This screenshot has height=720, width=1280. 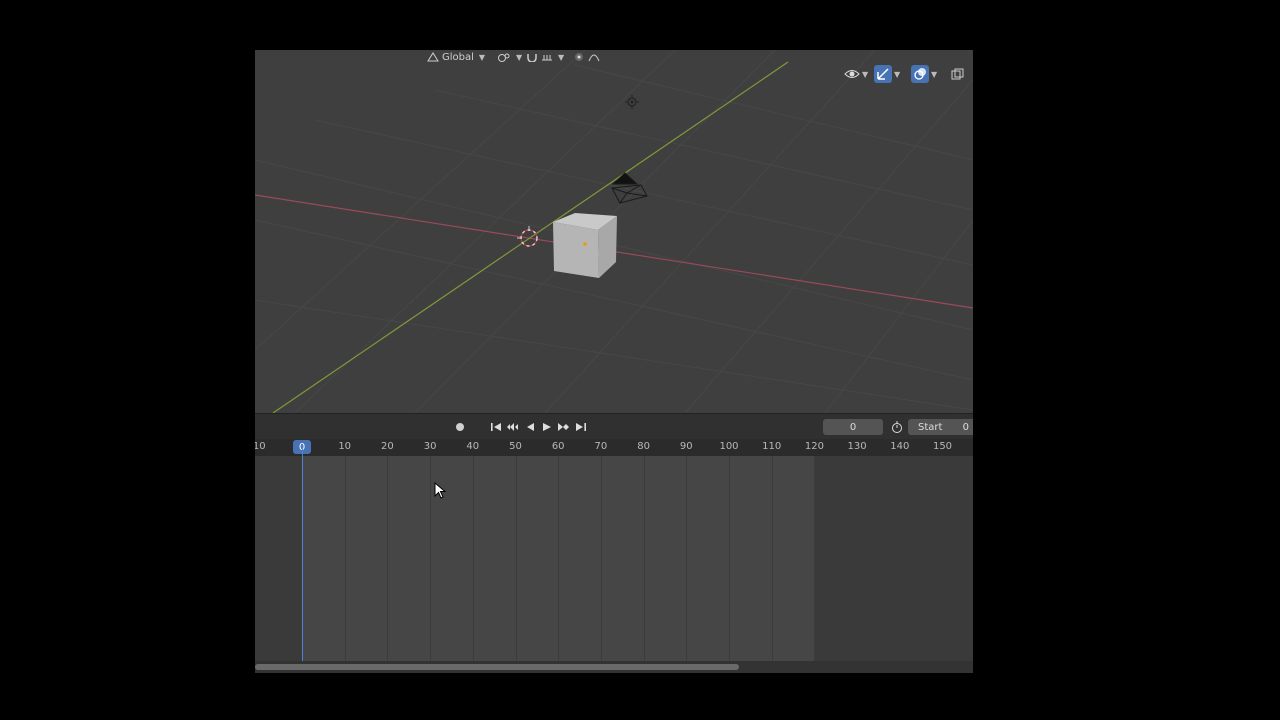 I want to click on ruler-tick-label: 70, so click(x=601, y=446).